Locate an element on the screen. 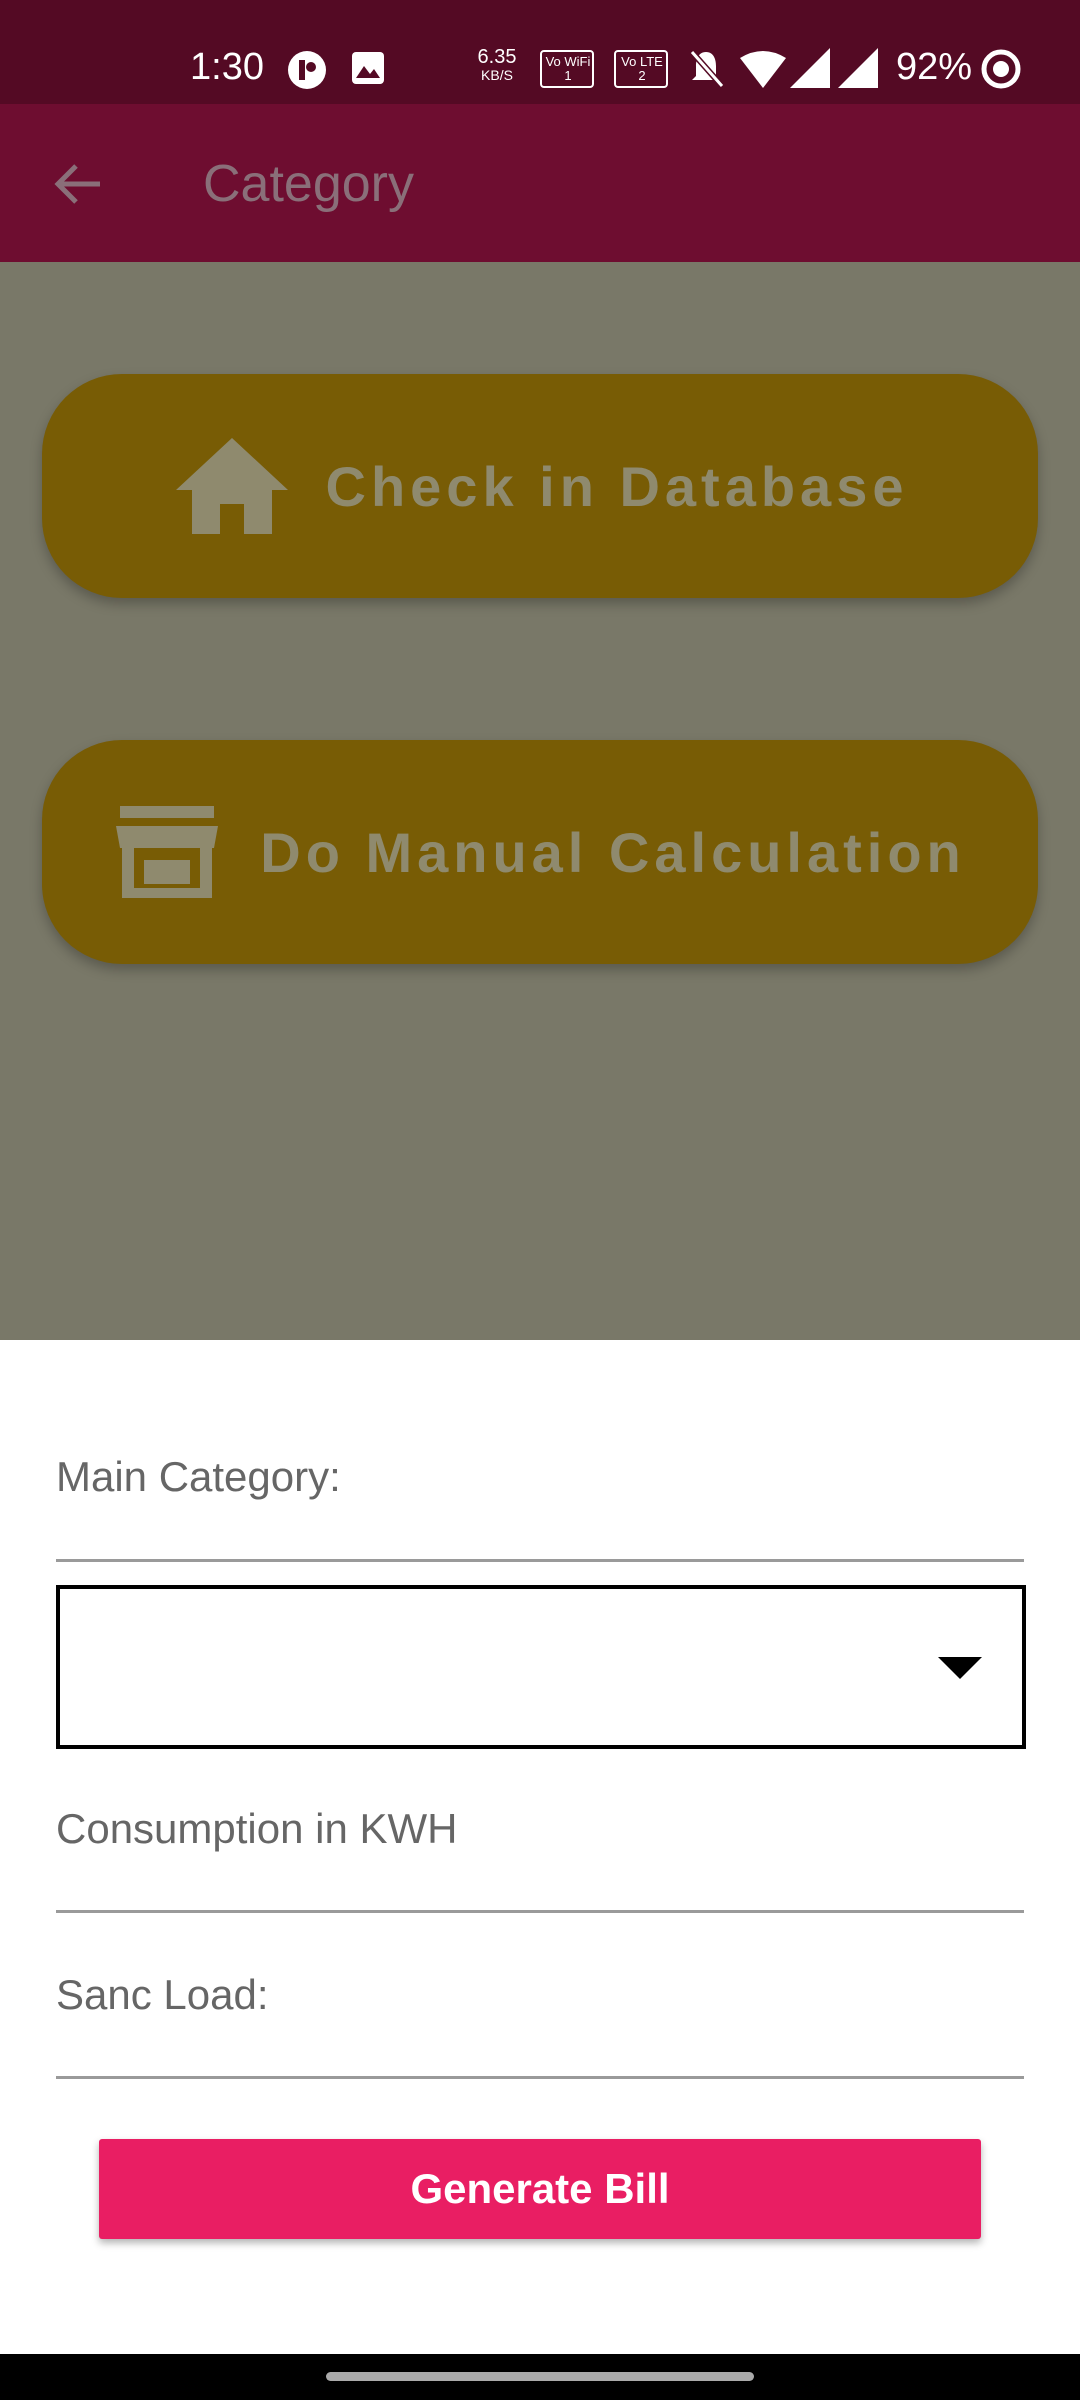 The height and width of the screenshot is (2400, 1080). signal-2-icon is located at coordinates (858, 68).